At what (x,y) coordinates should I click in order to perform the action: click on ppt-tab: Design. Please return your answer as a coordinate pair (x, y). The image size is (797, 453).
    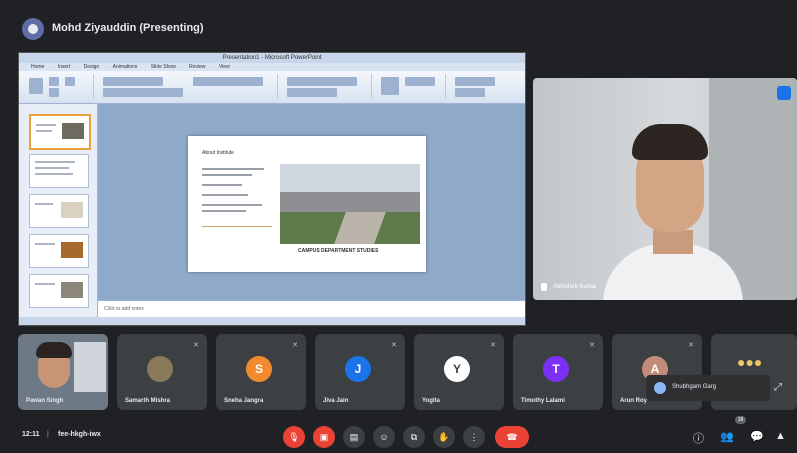
    Looking at the image, I should click on (91, 67).